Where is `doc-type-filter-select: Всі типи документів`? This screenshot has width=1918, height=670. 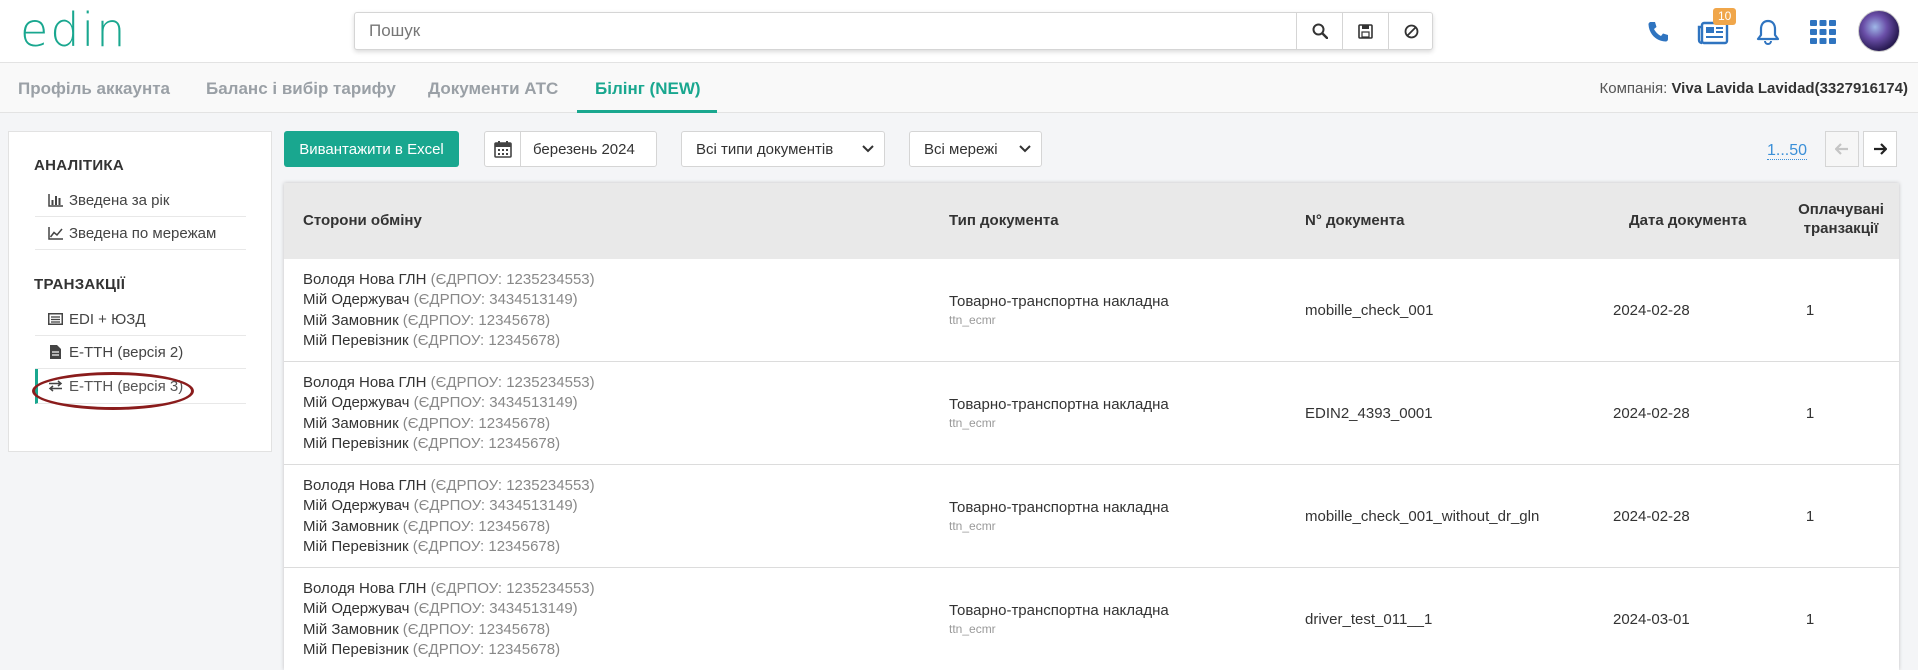
doc-type-filter-select: Всі типи документів is located at coordinates (783, 149).